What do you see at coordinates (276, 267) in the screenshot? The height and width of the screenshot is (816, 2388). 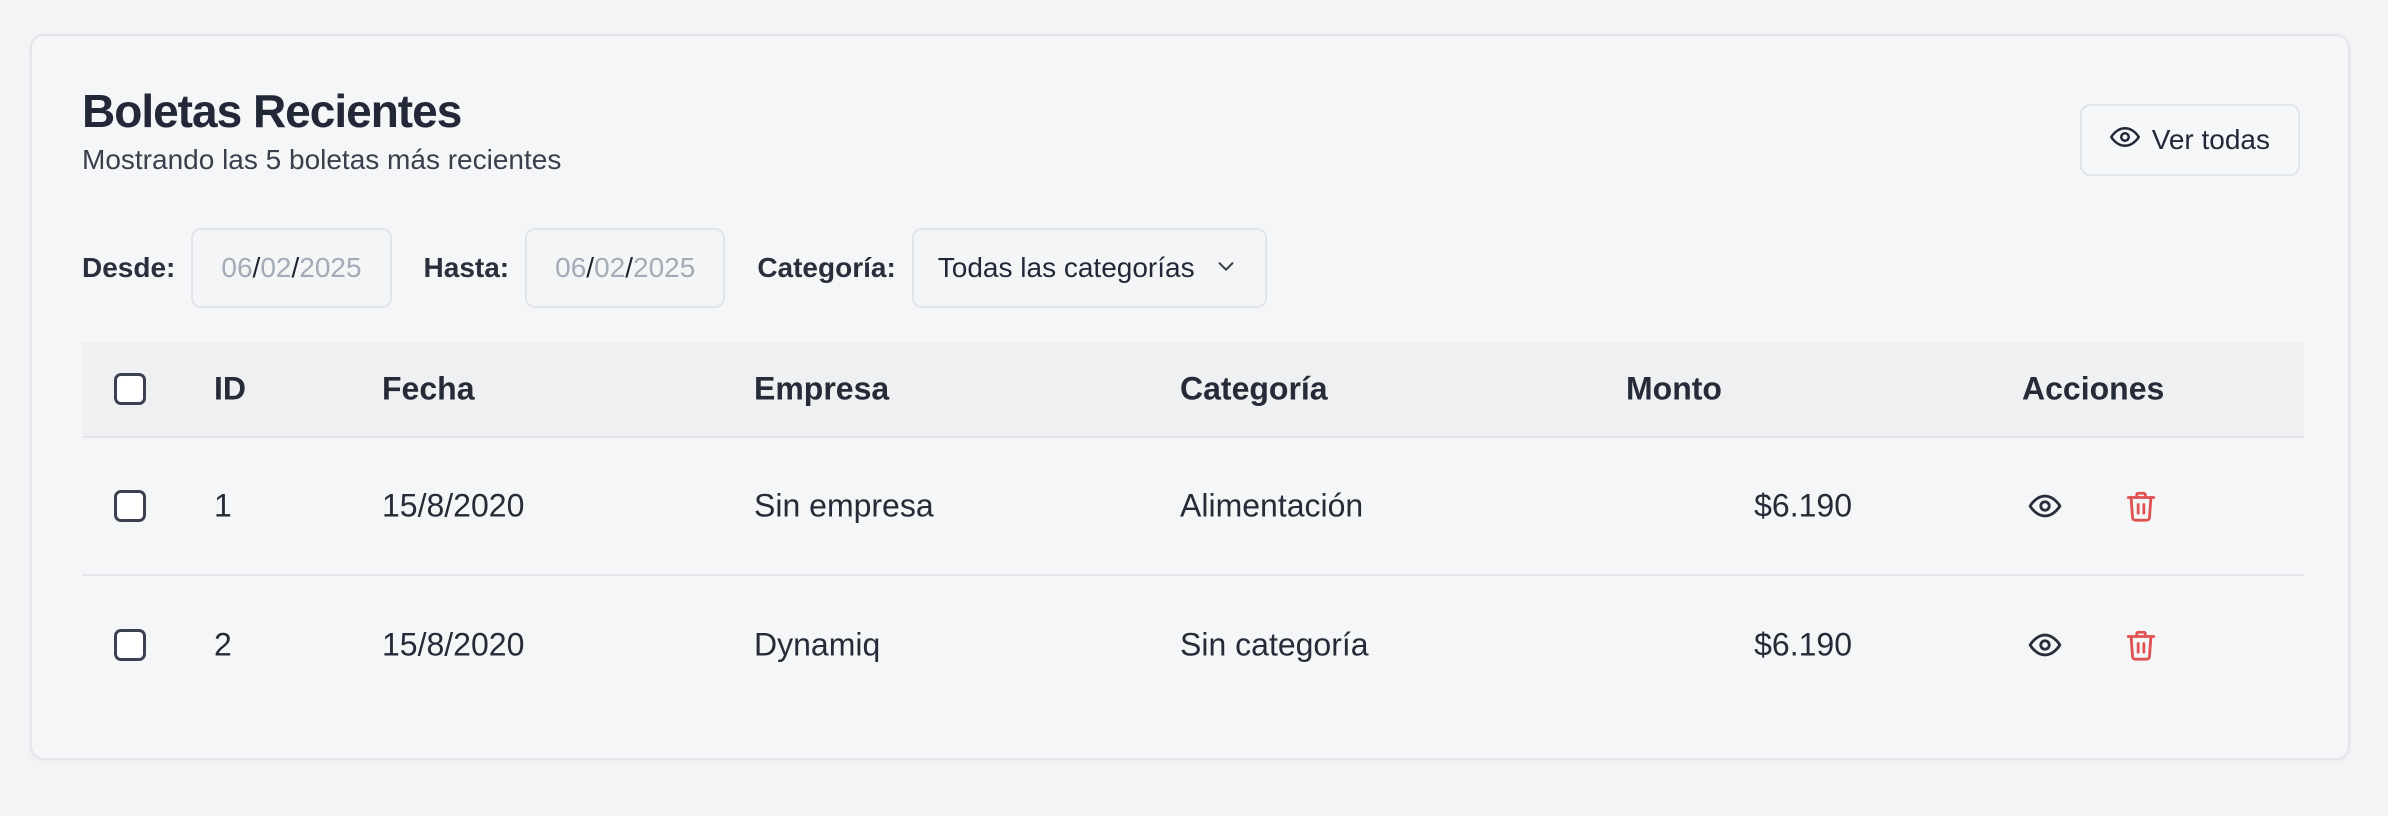 I see `from-date-month: 02` at bounding box center [276, 267].